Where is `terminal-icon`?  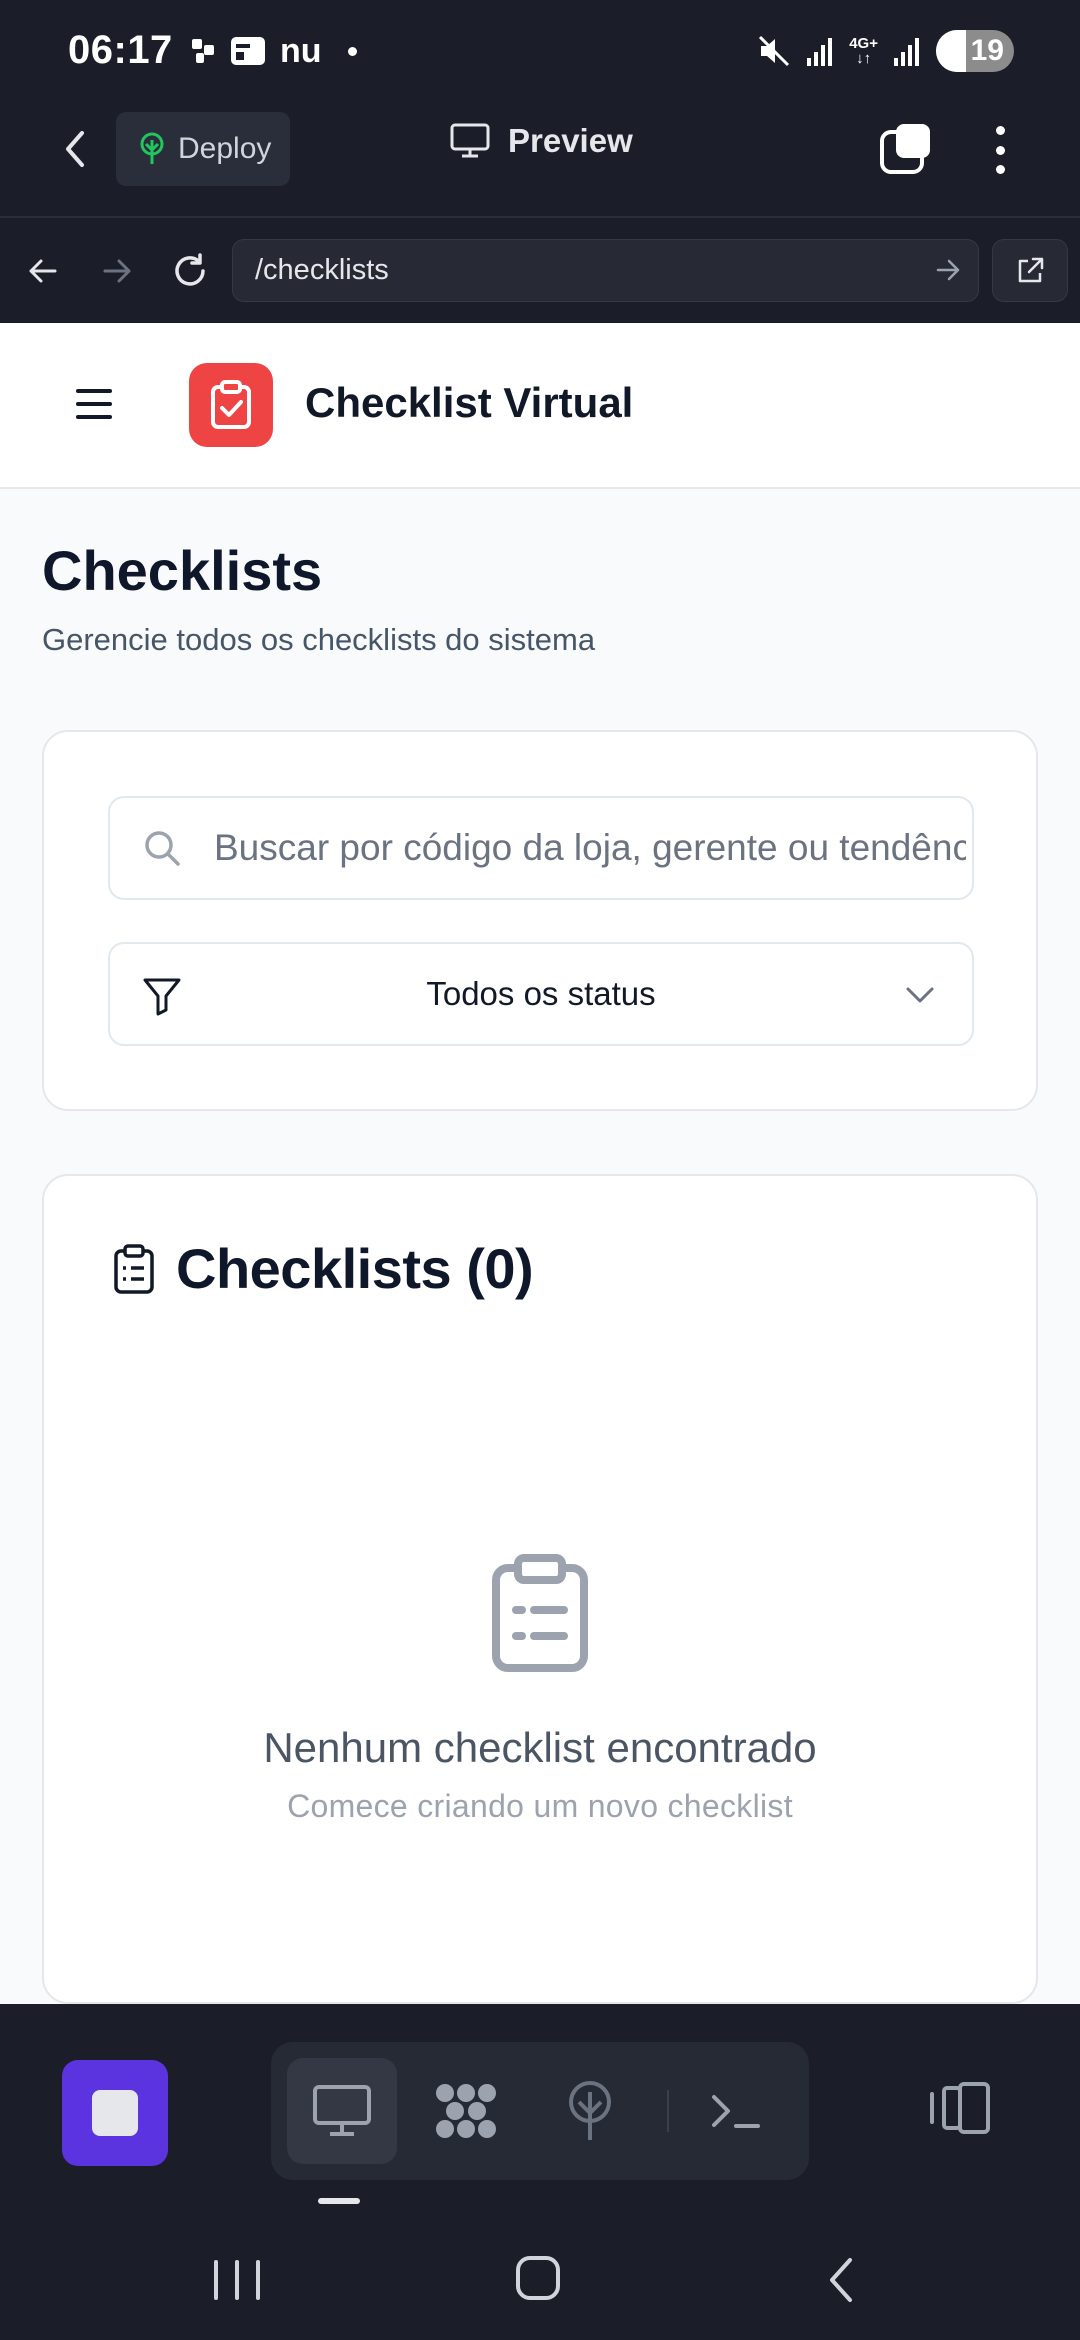 terminal-icon is located at coordinates (736, 2111).